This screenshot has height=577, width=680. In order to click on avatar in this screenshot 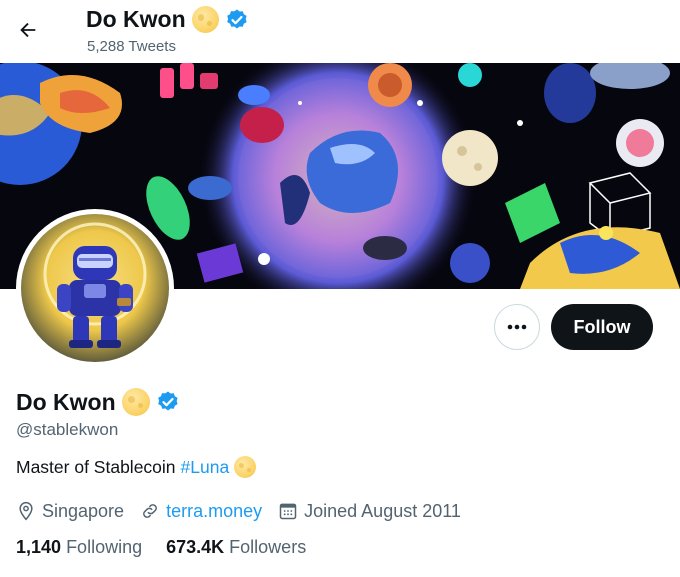, I will do `click(95, 288)`.